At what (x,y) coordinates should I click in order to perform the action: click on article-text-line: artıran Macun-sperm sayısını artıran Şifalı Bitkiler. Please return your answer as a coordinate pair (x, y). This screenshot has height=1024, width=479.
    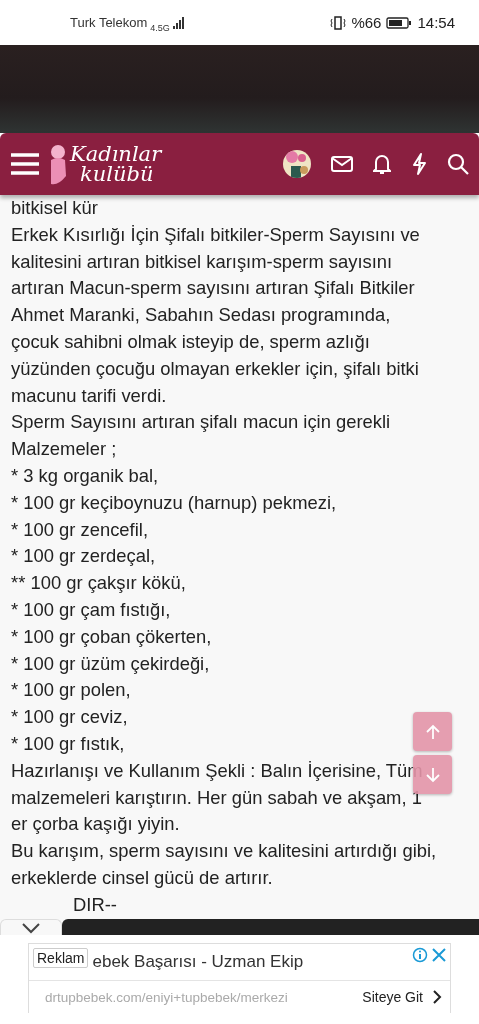
    Looking at the image, I should click on (213, 288).